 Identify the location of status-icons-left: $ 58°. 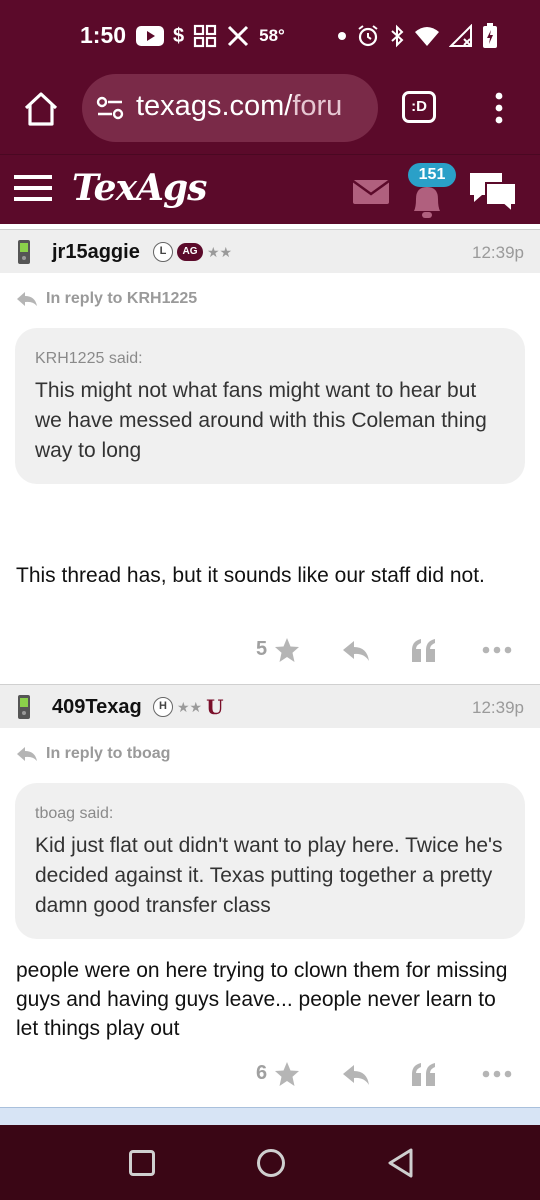
(210, 36).